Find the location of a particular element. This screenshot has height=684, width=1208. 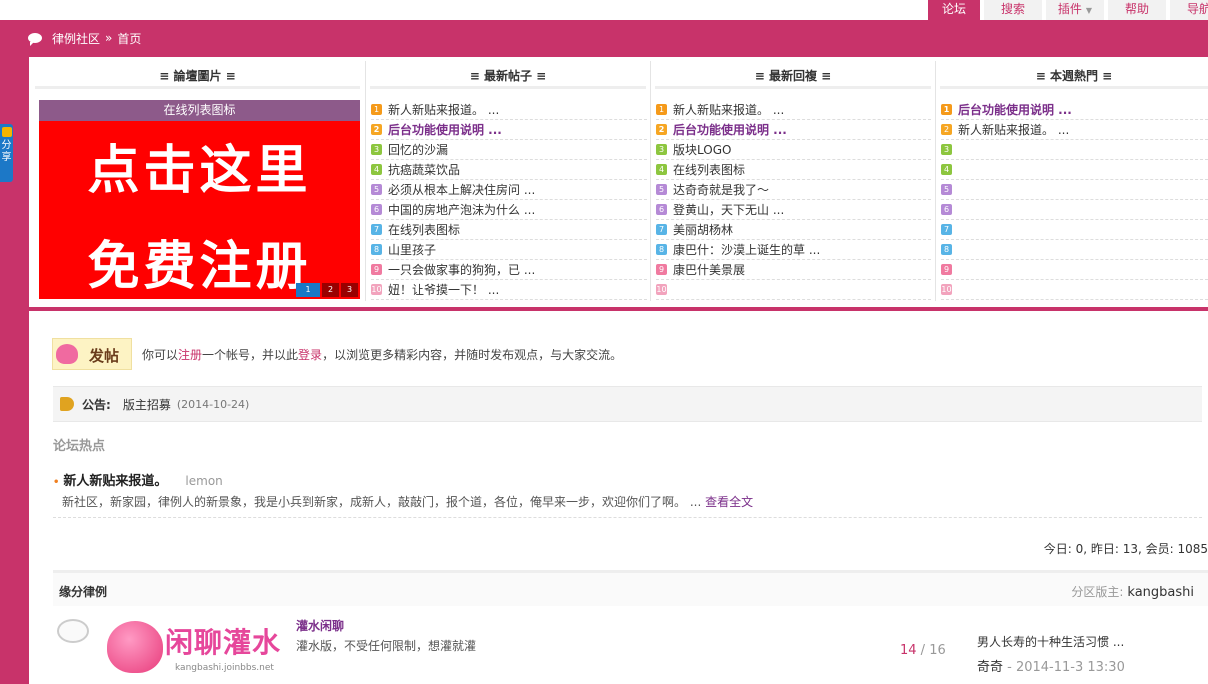

breadcrumb-current: 首页 is located at coordinates (129, 38).